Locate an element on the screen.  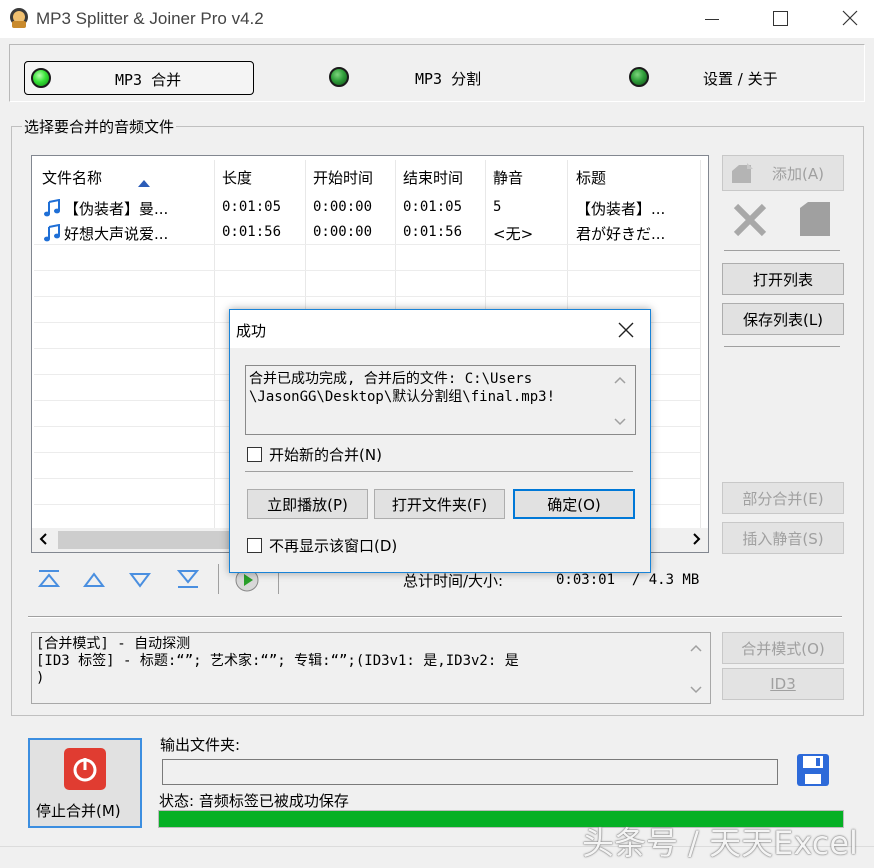
move-down-icon is located at coordinates (140, 582).